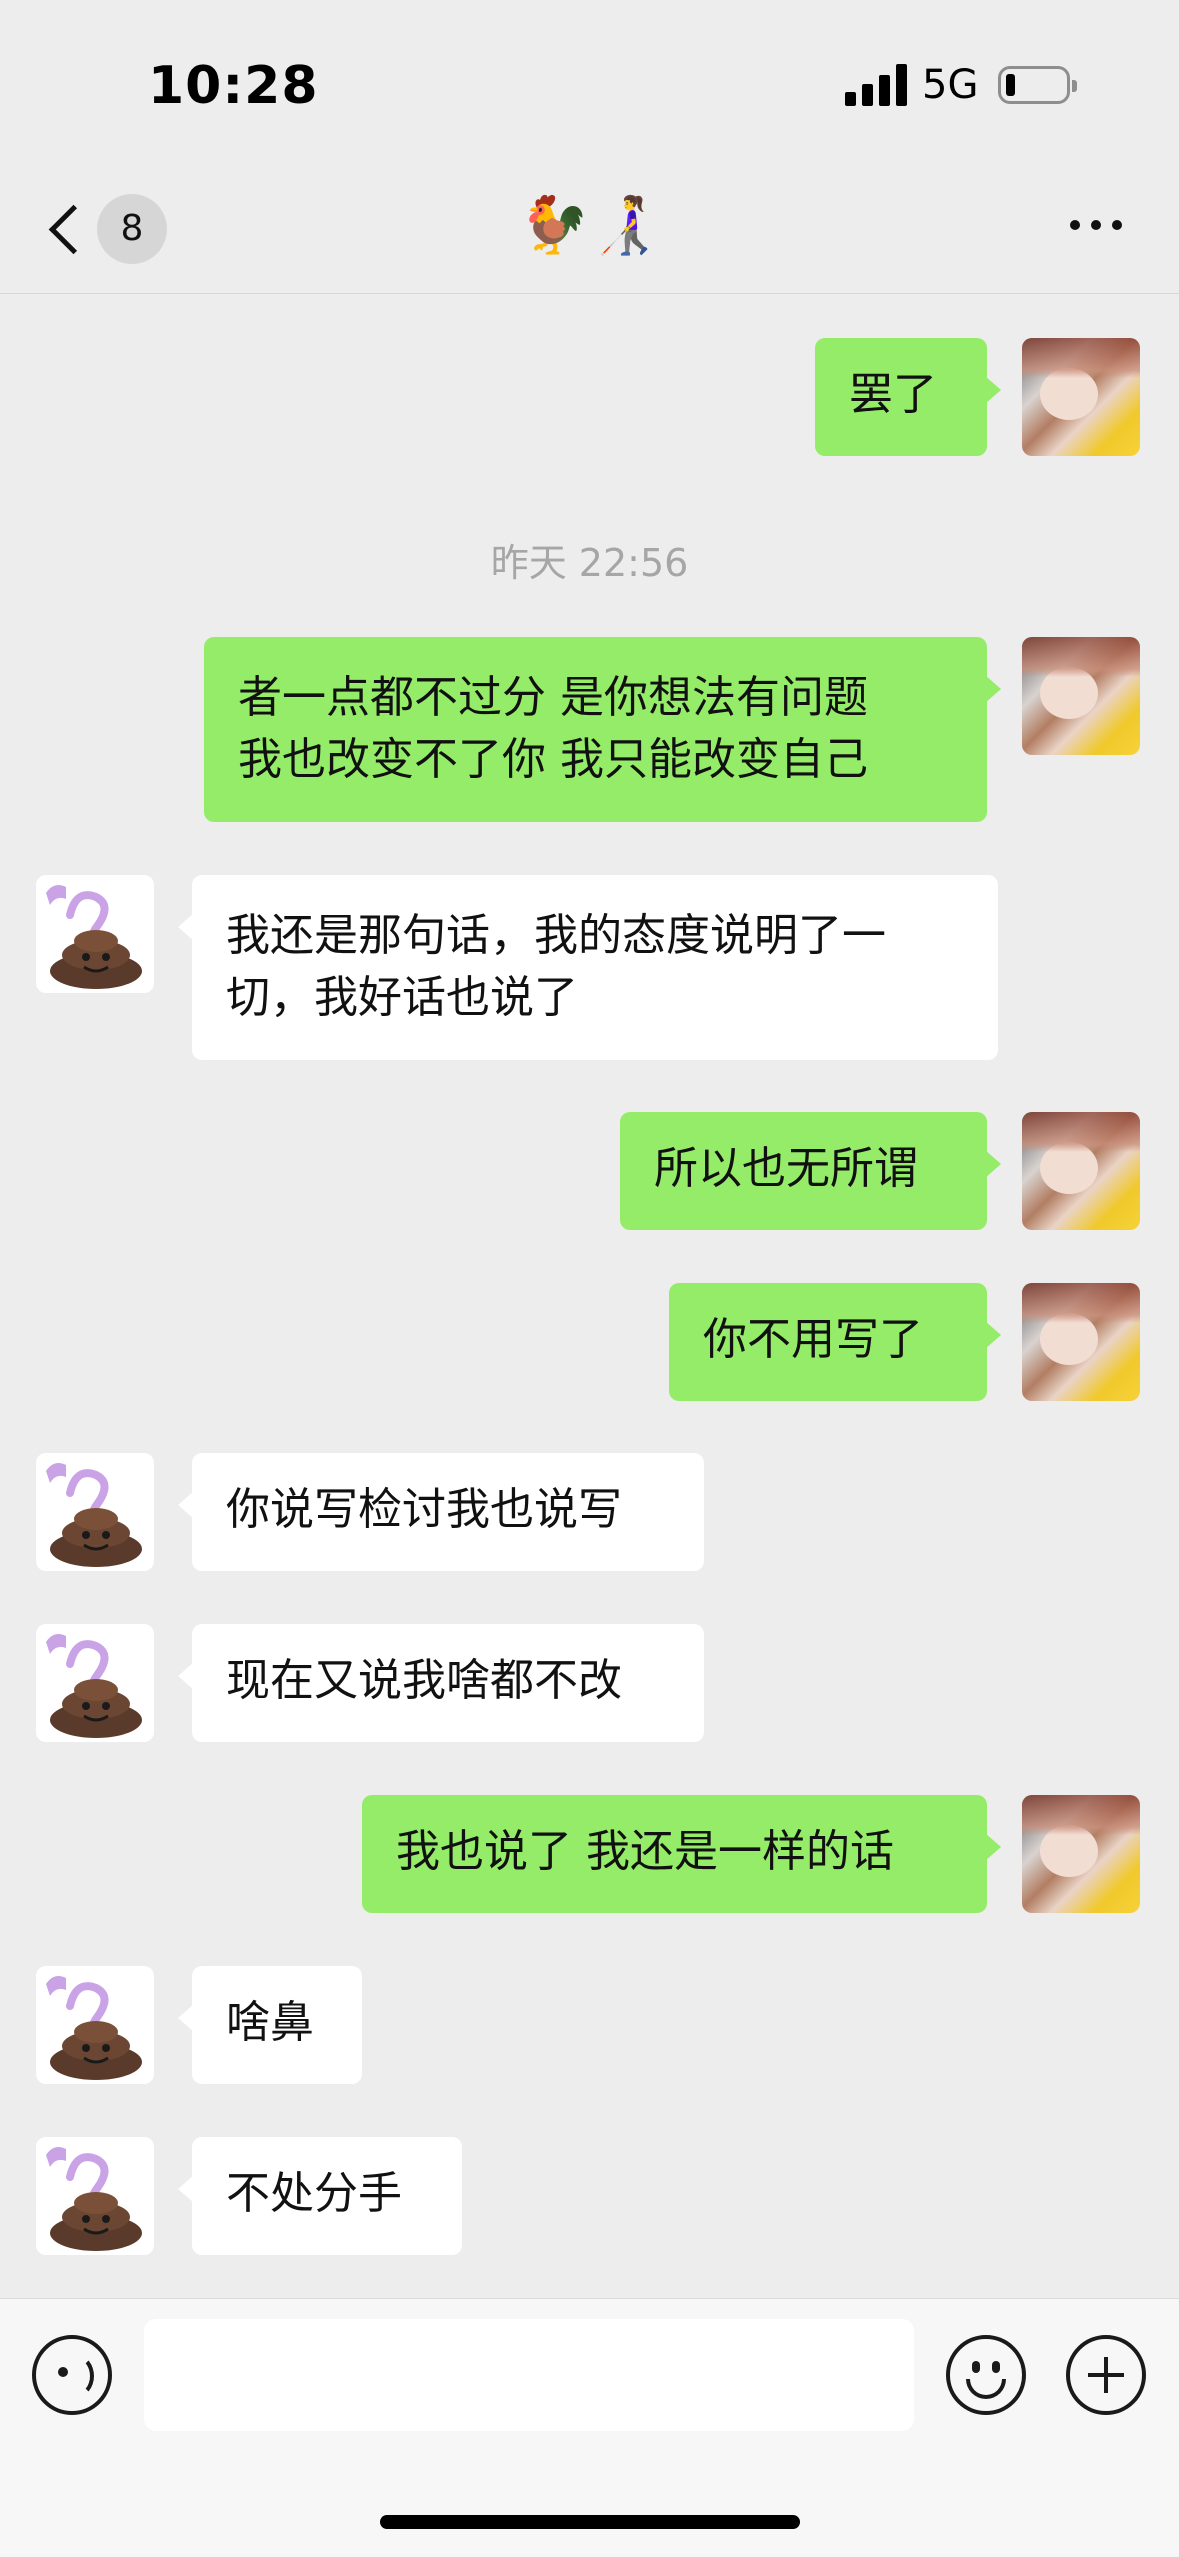  I want to click on friend-message: 我还是那句话，我的态度说明了一 切，我好话也说了, so click(588, 967).